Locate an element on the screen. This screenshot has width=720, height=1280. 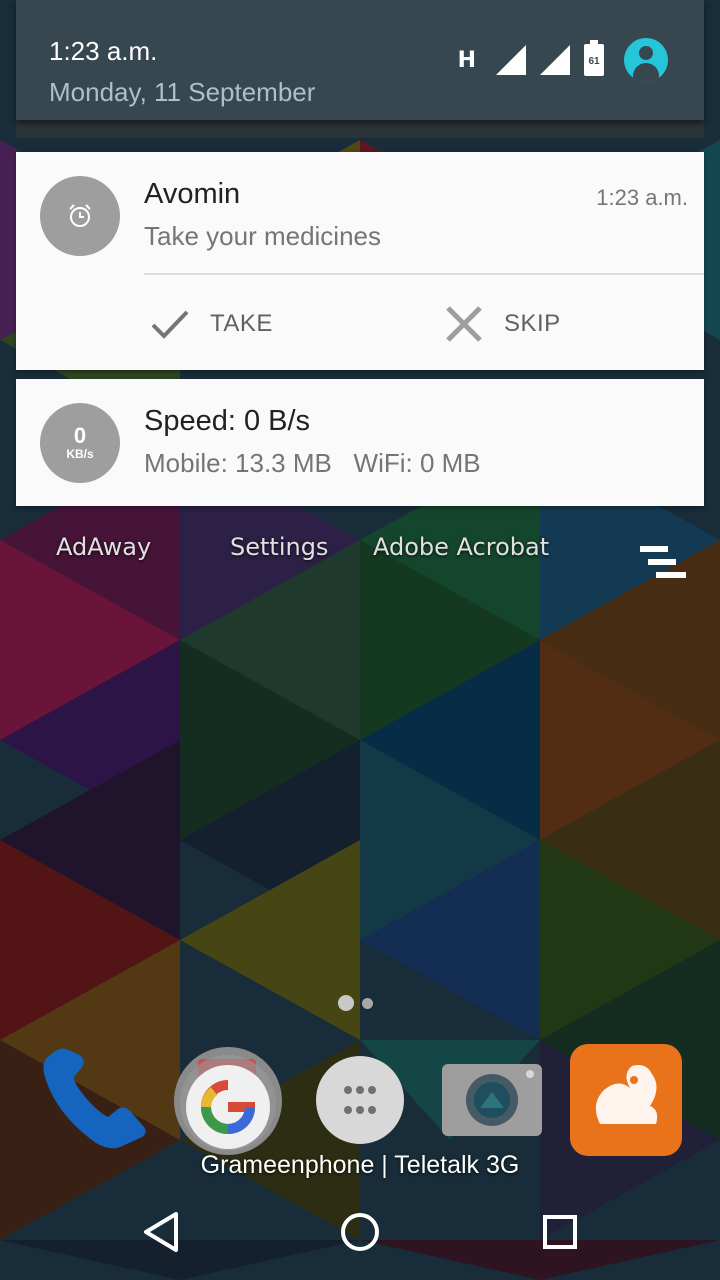
home-icon is located at coordinates (360, 1232).